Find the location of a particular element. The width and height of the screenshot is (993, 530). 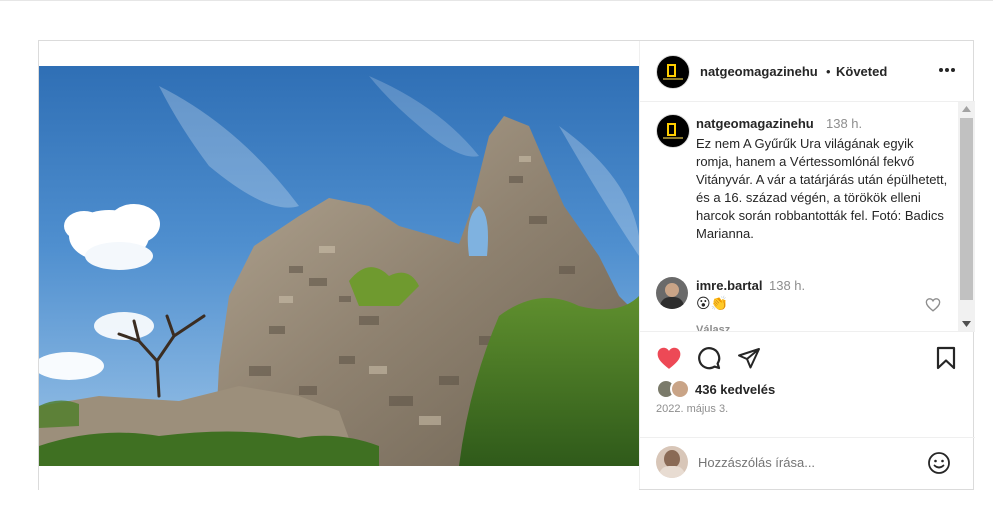

share-icon is located at coordinates (749, 358).